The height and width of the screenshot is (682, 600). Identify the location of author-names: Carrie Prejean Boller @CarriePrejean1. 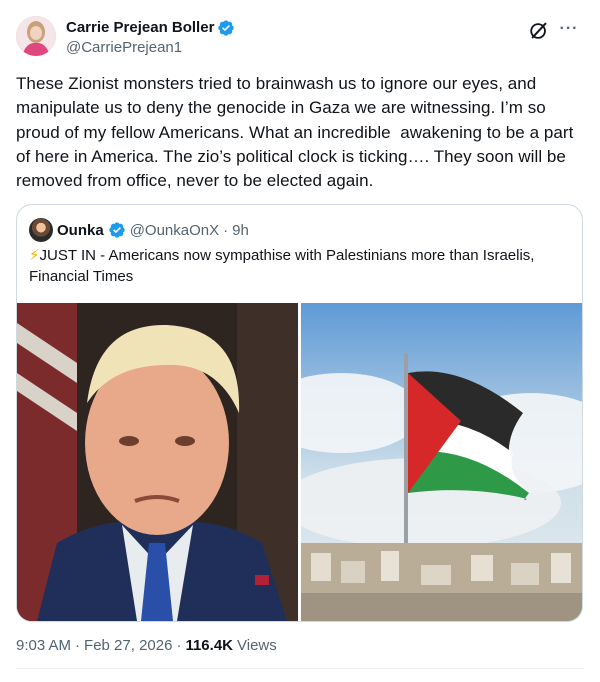
(150, 38).